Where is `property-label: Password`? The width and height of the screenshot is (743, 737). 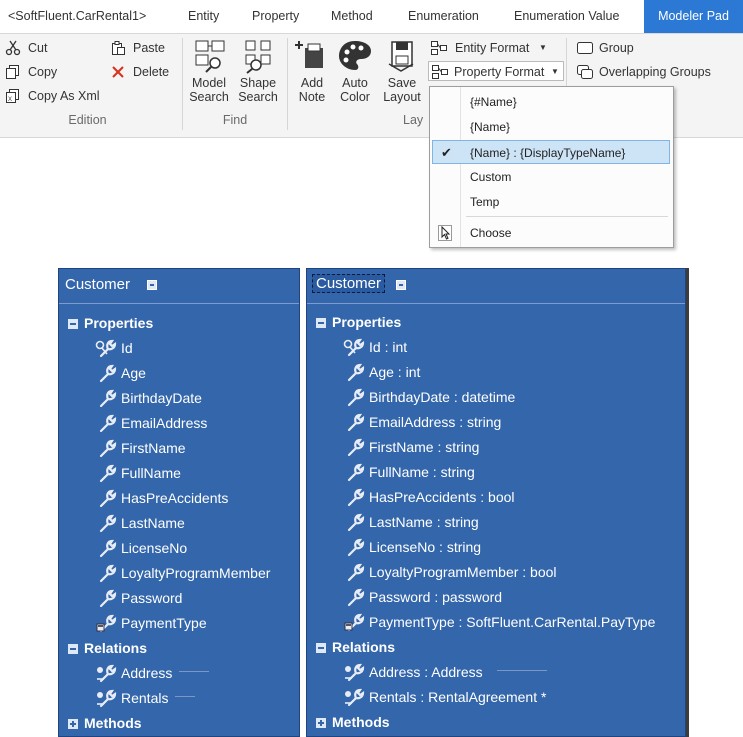 property-label: Password is located at coordinates (152, 598).